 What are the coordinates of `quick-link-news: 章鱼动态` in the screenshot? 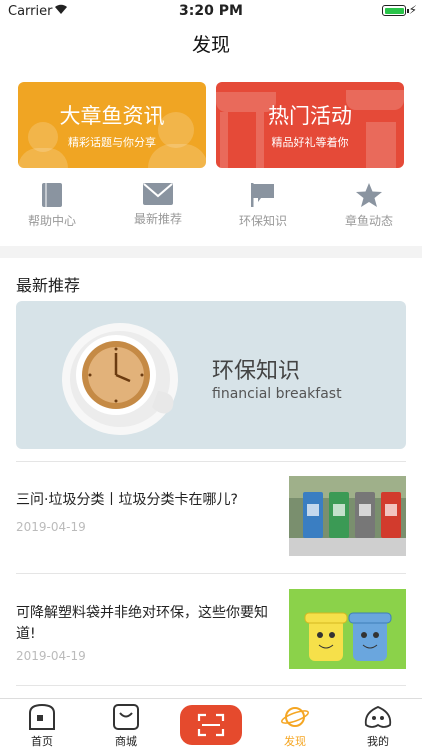 It's located at (369, 205).